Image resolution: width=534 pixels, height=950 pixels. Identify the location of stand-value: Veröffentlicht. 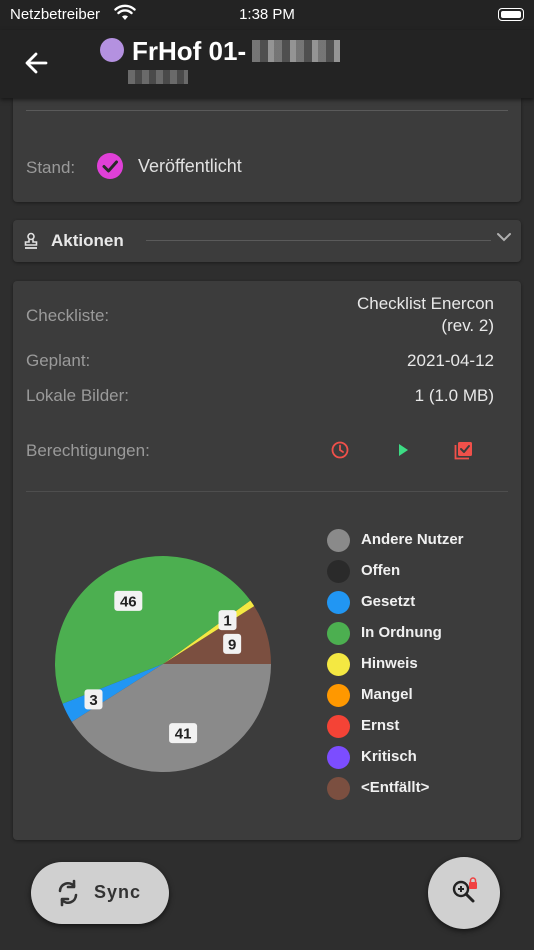
(190, 166).